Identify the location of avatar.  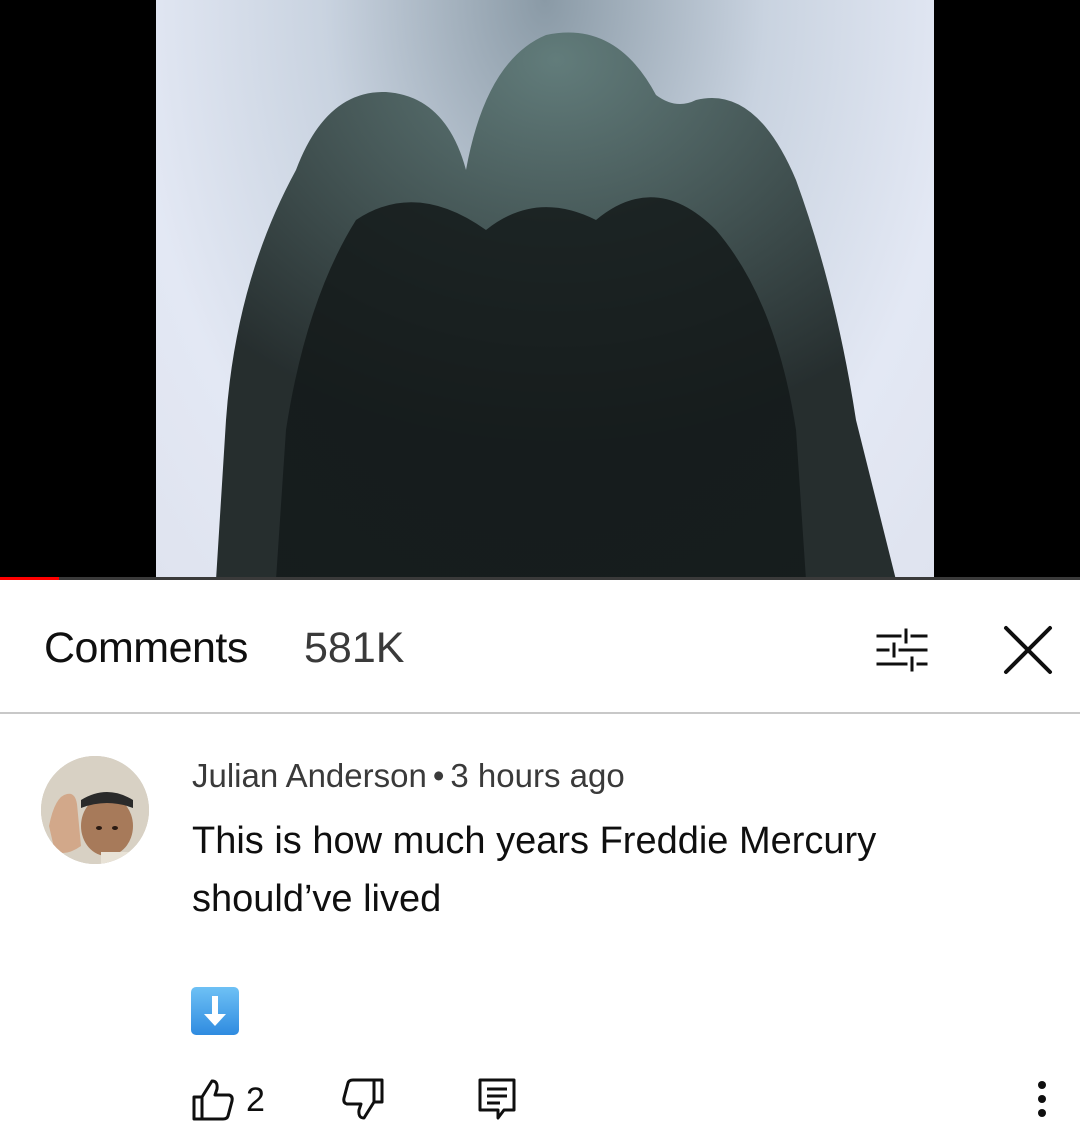
(95, 810).